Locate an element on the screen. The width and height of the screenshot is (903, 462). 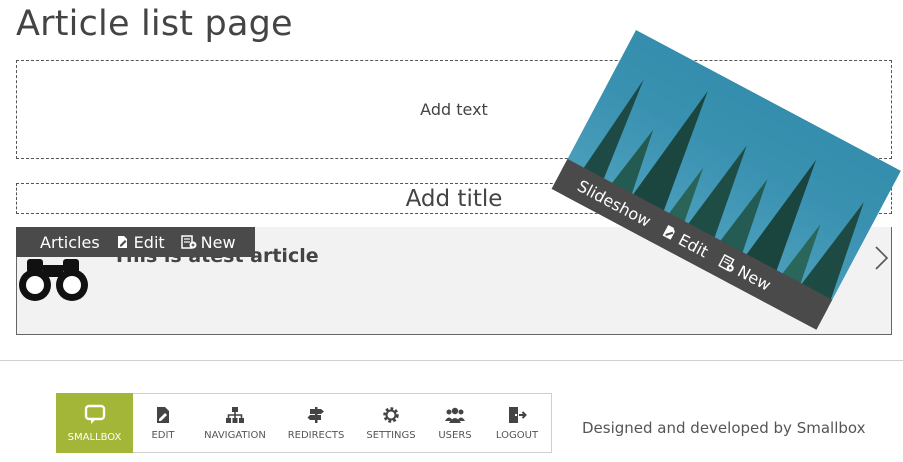
logout-icon is located at coordinates (518, 414).